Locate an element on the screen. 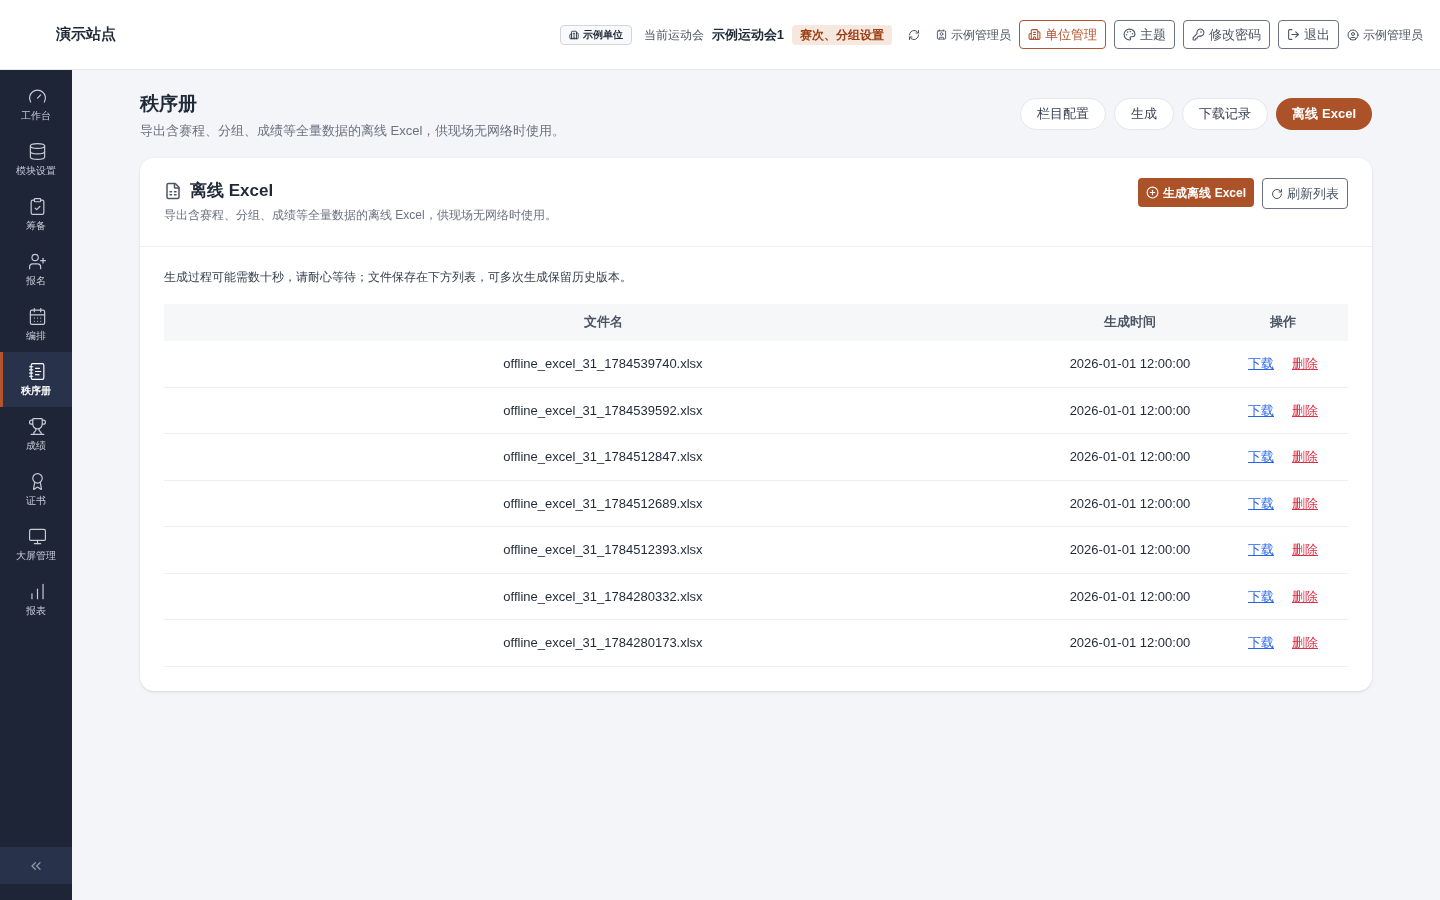 Image resolution: width=1440 pixels, height=900 pixels. page-tab: 栏目配置 is located at coordinates (1063, 114).